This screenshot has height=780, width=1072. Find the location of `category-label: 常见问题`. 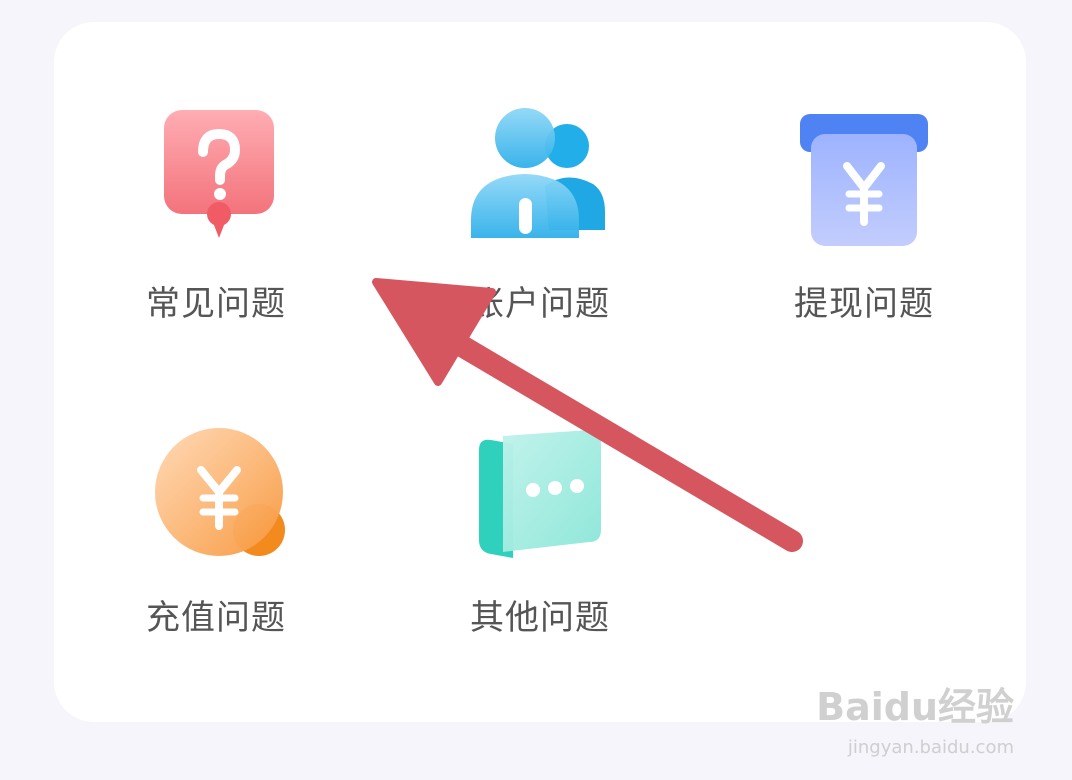

category-label: 常见问题 is located at coordinates (216, 304).